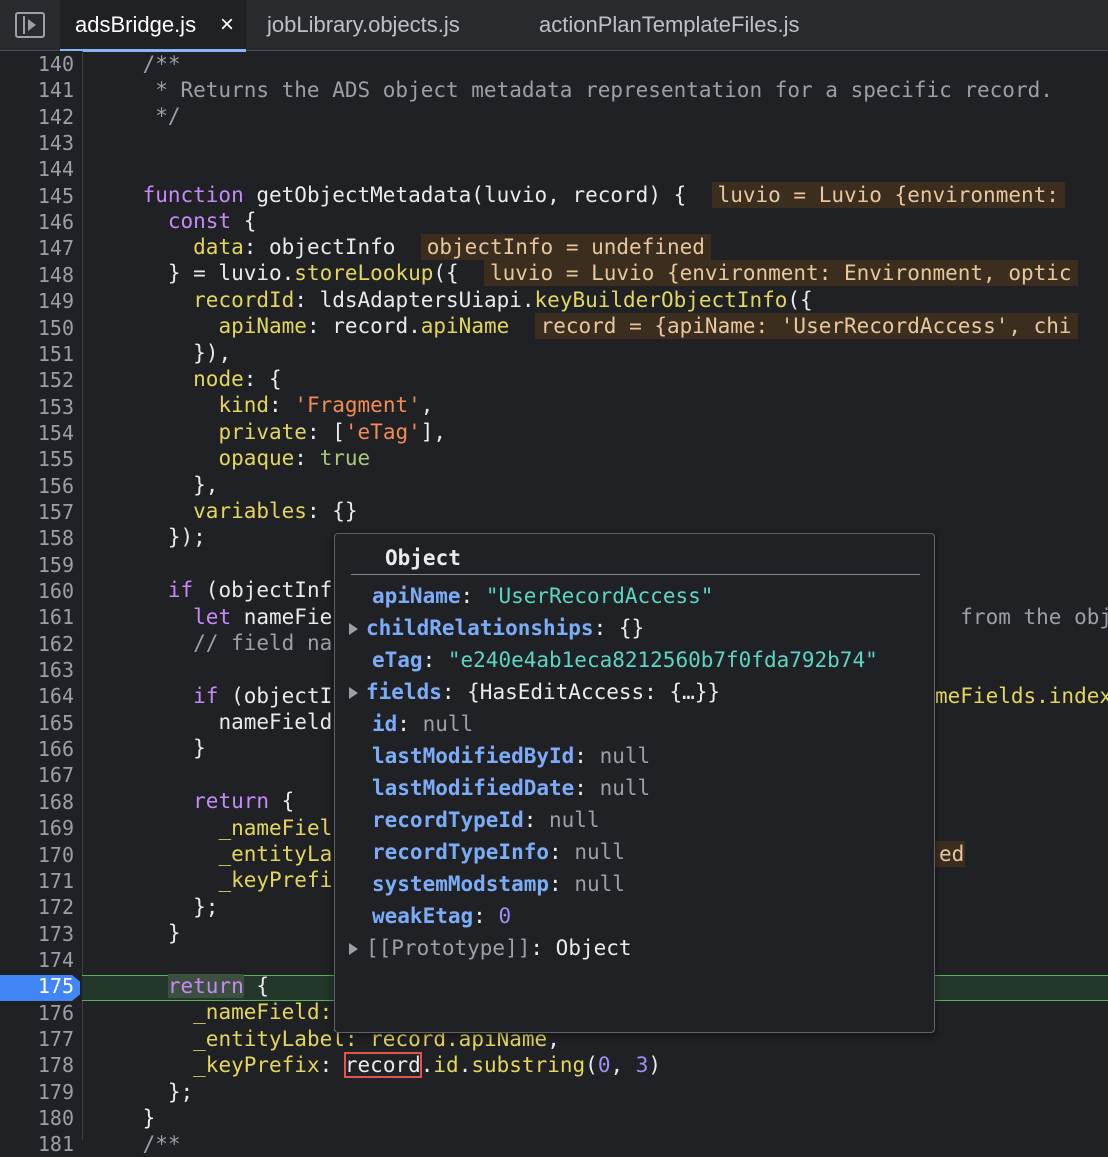  I want to click on code-line: _keyPrefix: record.id.substring(0, 3), so click(600, 1065).